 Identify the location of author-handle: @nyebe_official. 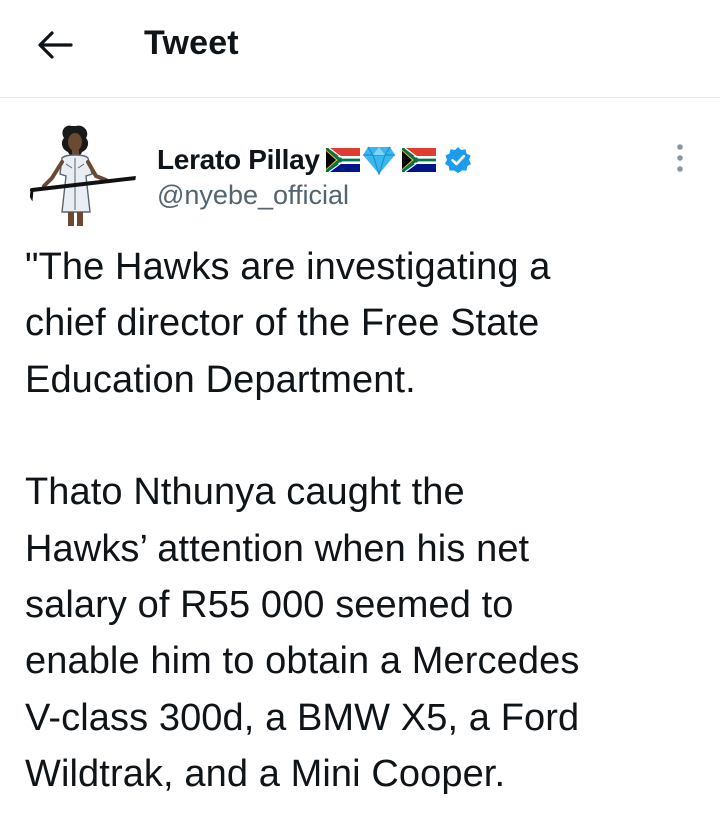
(253, 195).